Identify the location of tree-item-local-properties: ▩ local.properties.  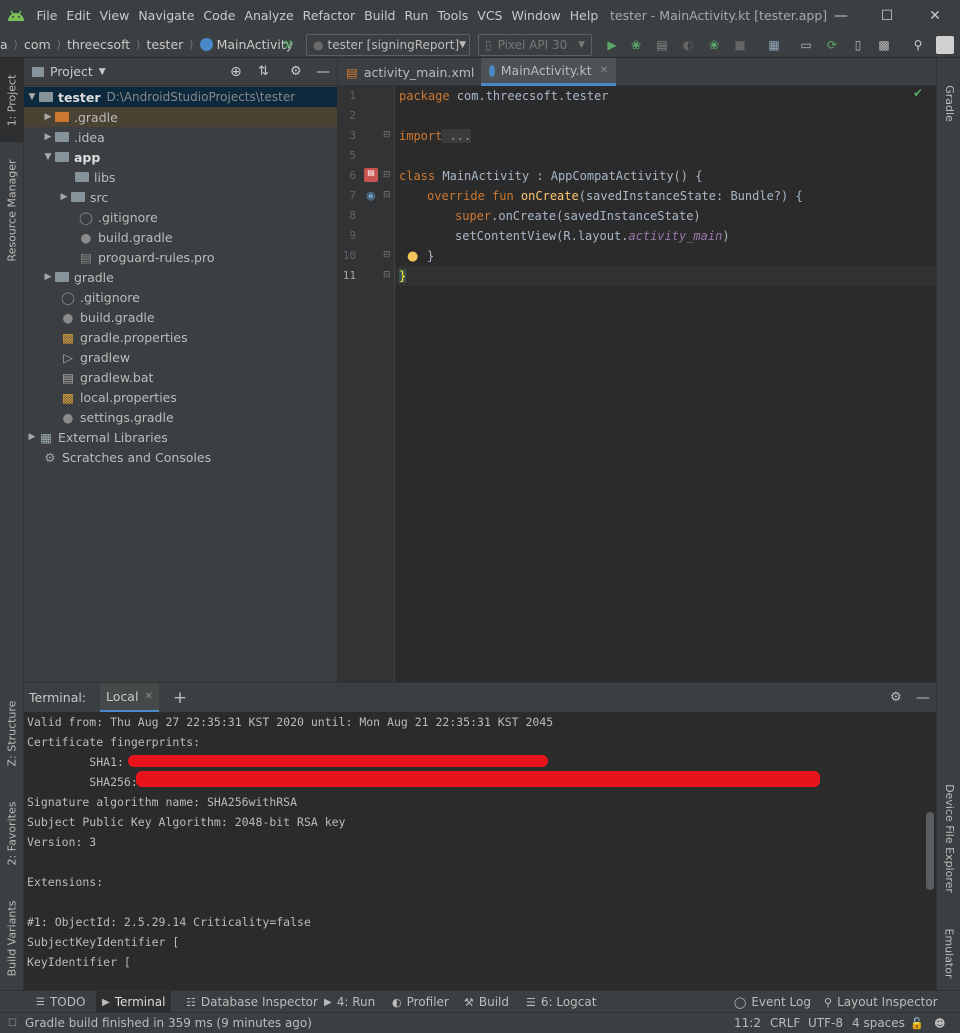
(180, 397).